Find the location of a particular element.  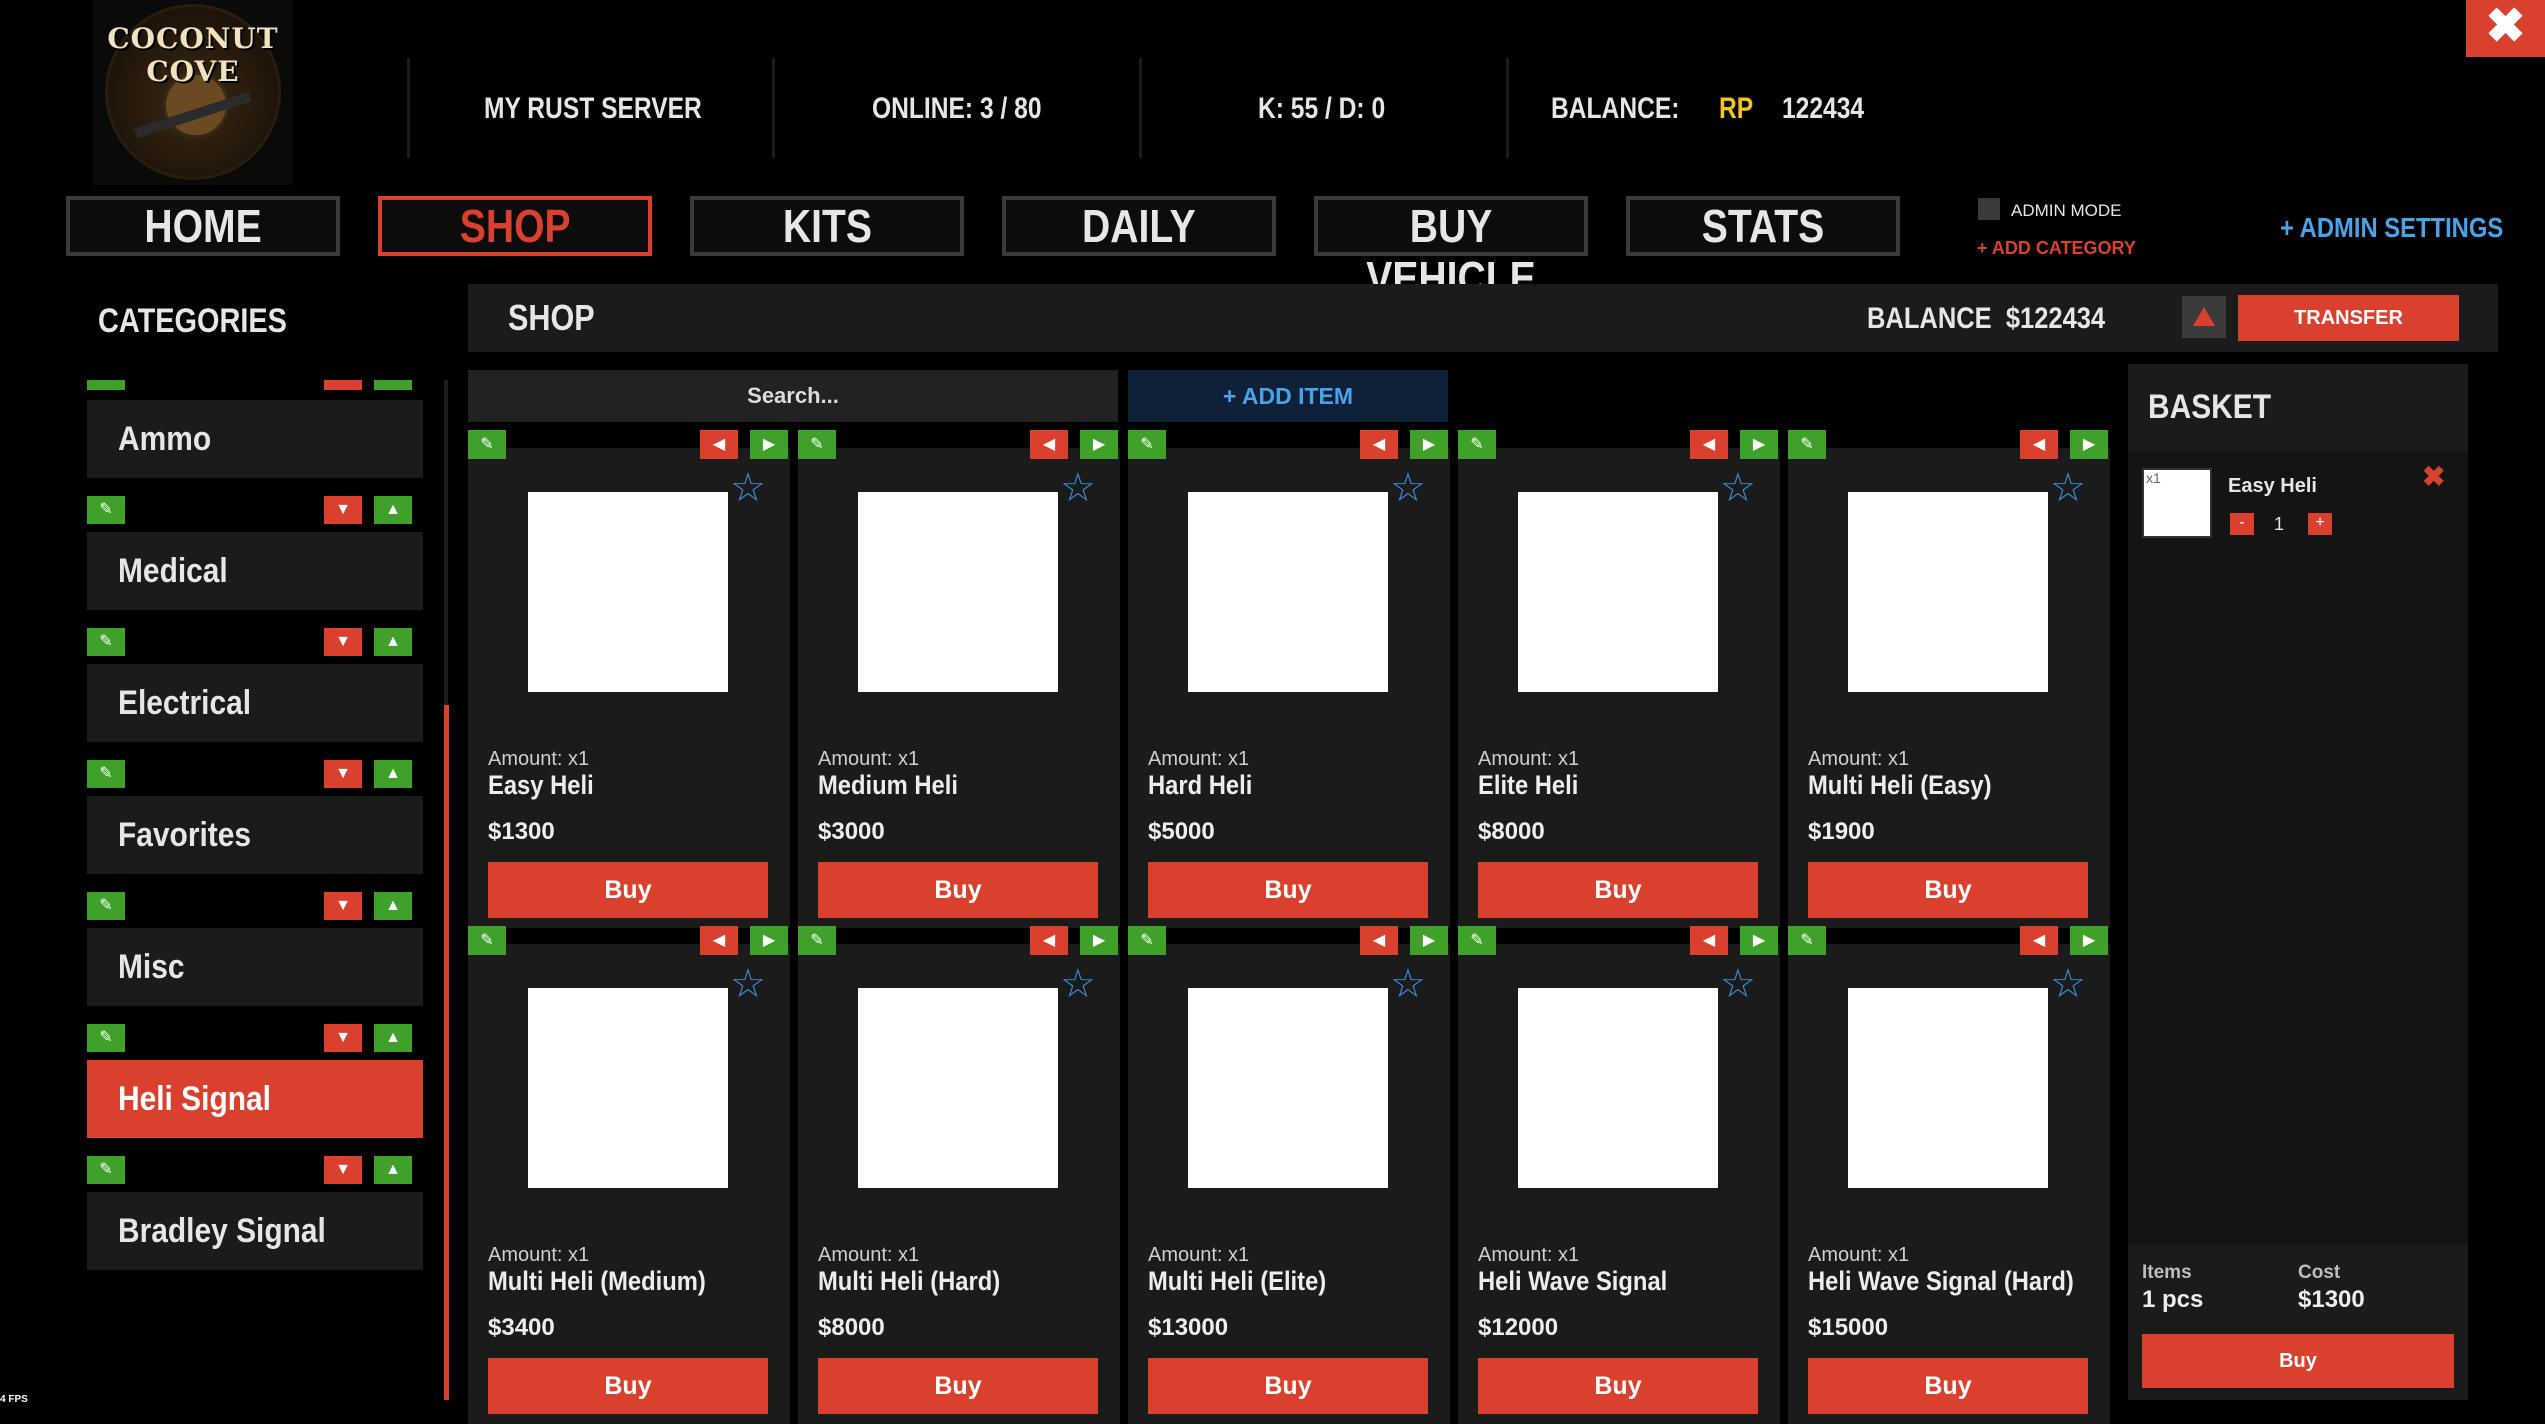

search-input is located at coordinates (793, 396).